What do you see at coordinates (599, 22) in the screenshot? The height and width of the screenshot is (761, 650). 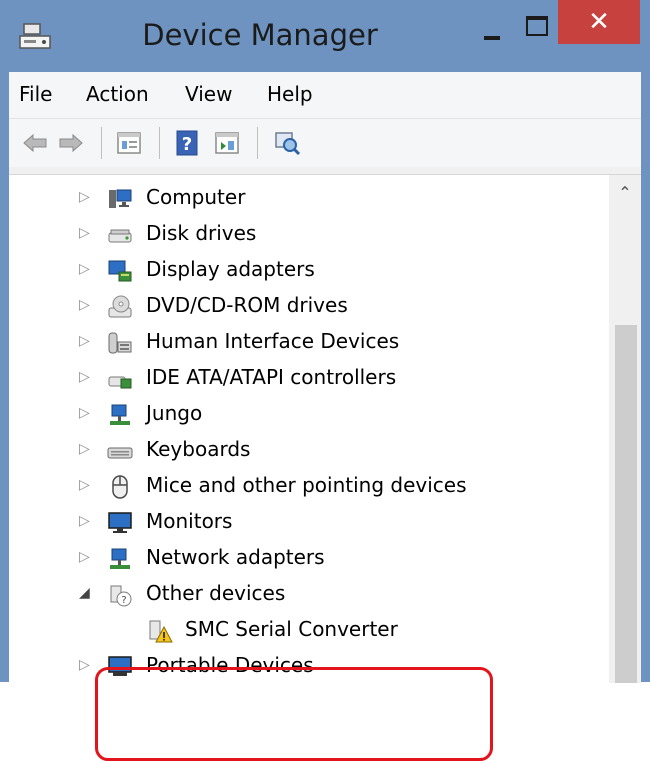 I see `close-button: ✕` at bounding box center [599, 22].